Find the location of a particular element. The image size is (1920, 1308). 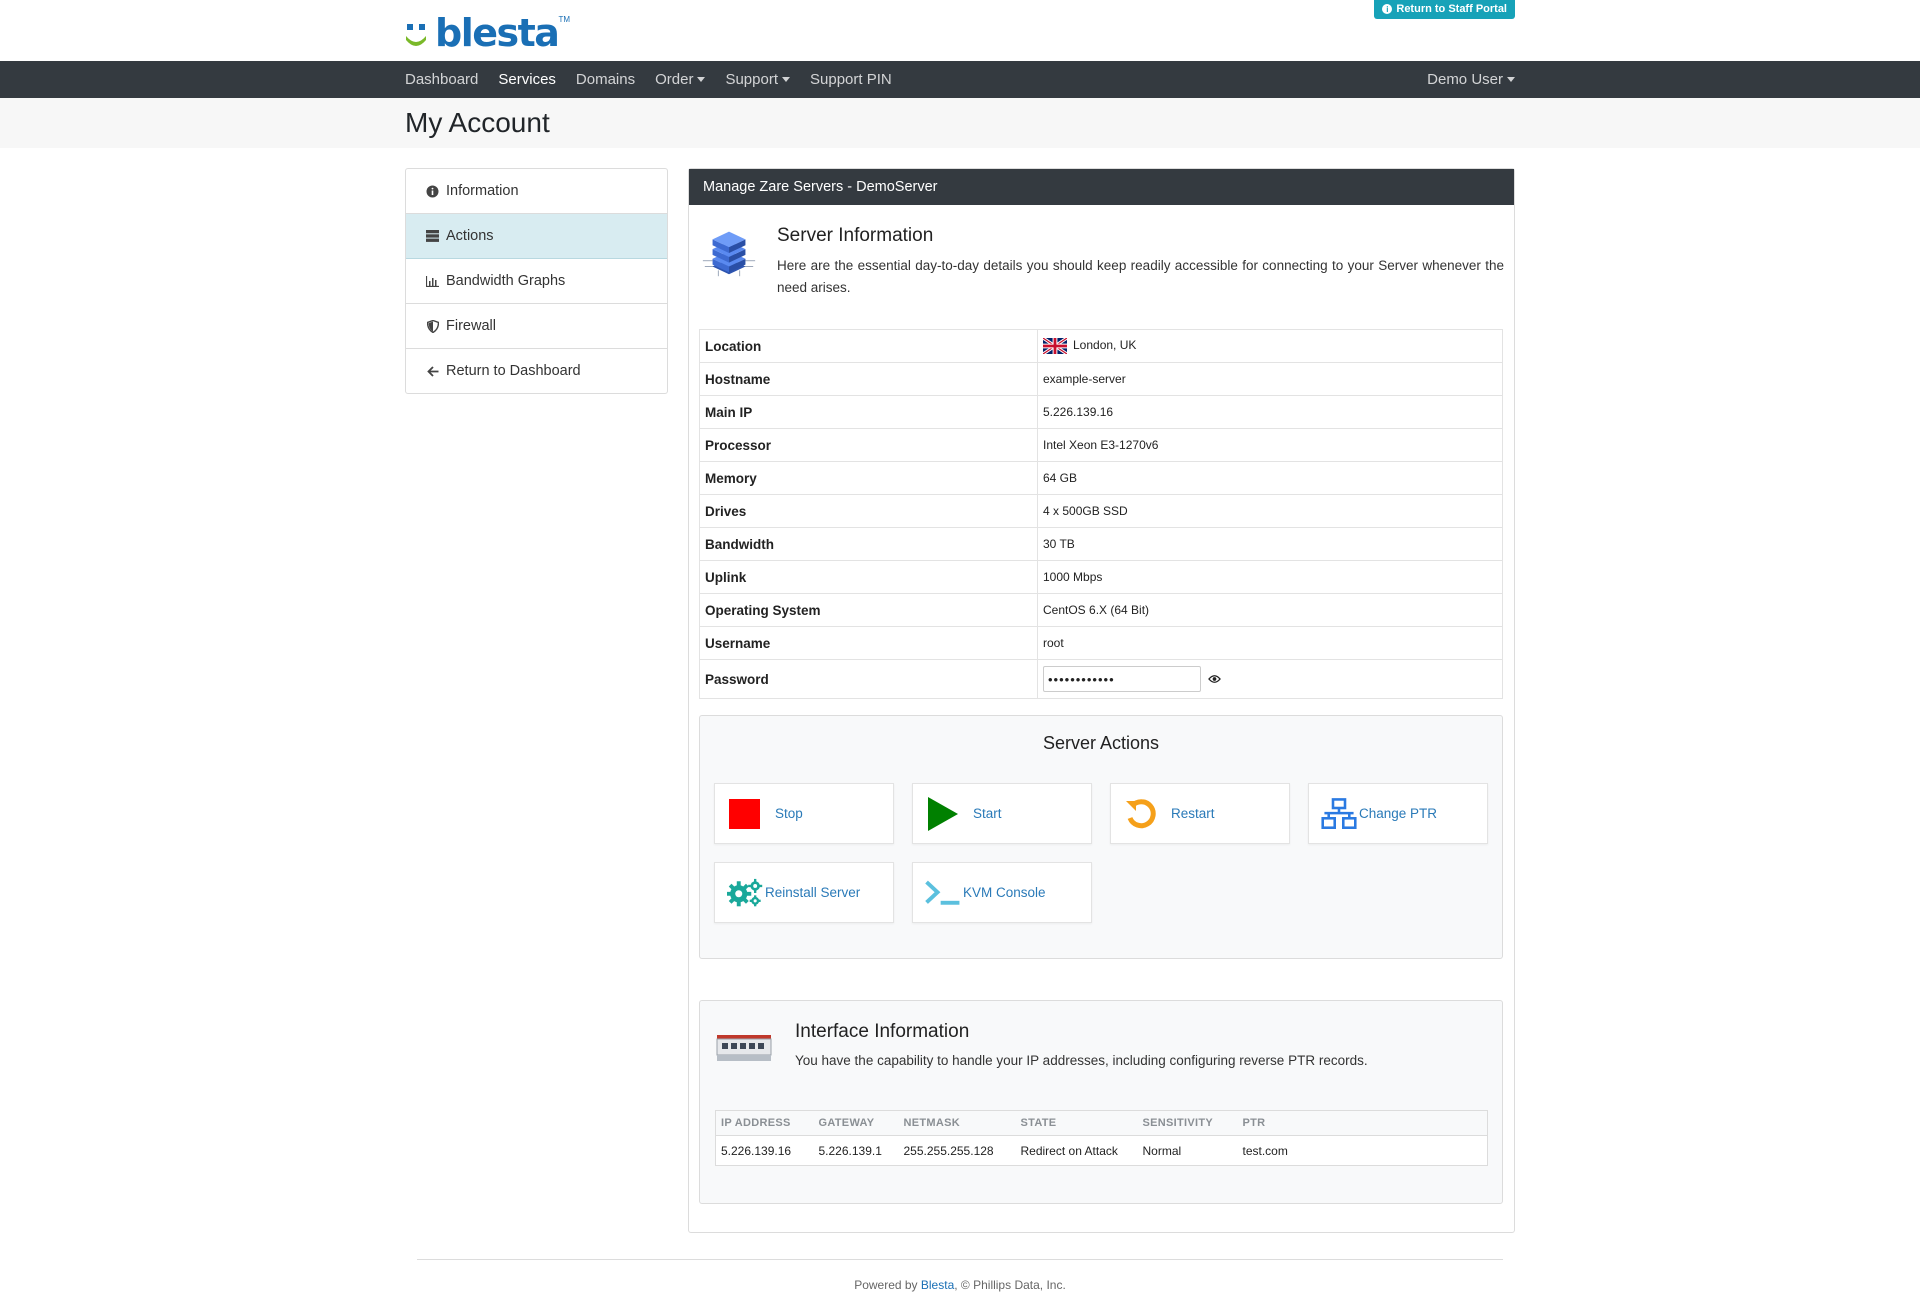

play-icon is located at coordinates (943, 814).